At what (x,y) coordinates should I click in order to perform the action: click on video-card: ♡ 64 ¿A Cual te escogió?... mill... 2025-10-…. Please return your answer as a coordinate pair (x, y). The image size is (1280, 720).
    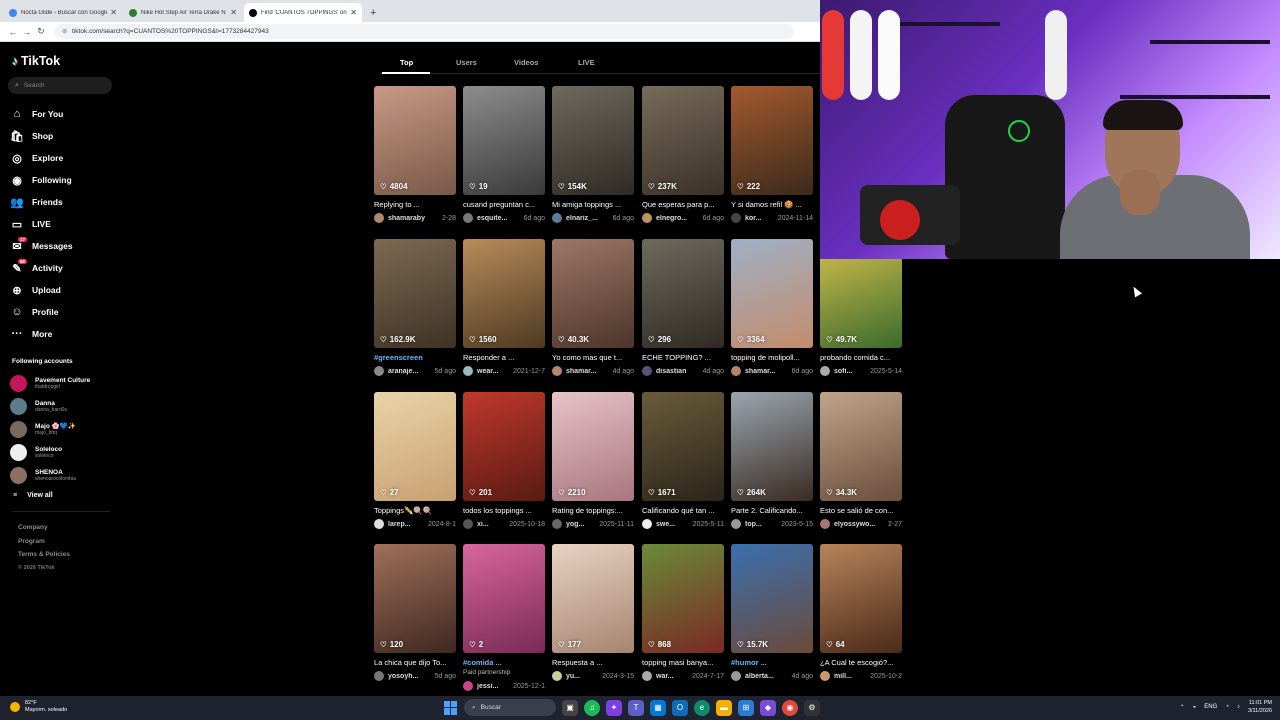
    Looking at the image, I should click on (861, 612).